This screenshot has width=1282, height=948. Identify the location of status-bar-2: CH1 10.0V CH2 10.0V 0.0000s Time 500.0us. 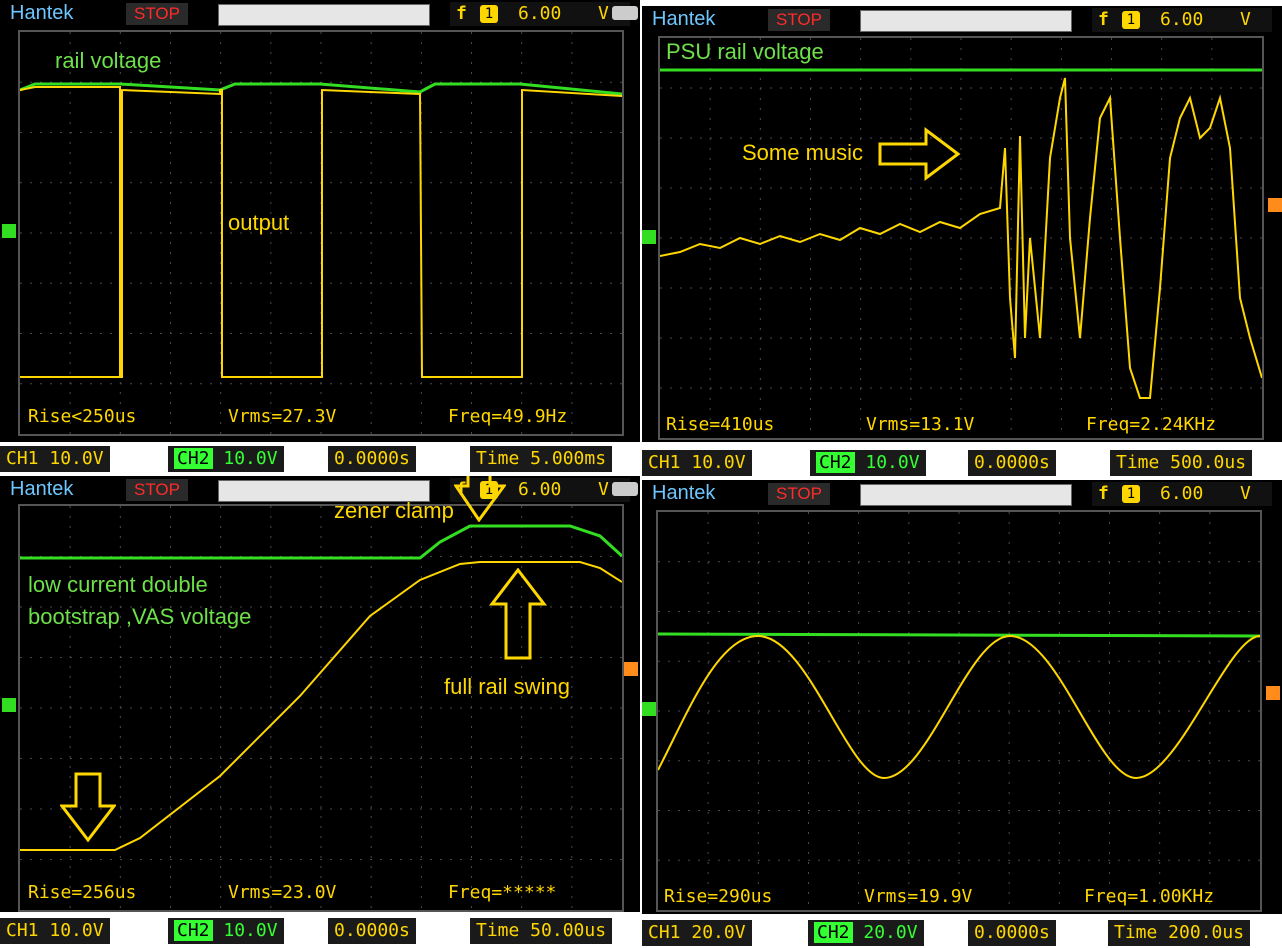
(962, 463).